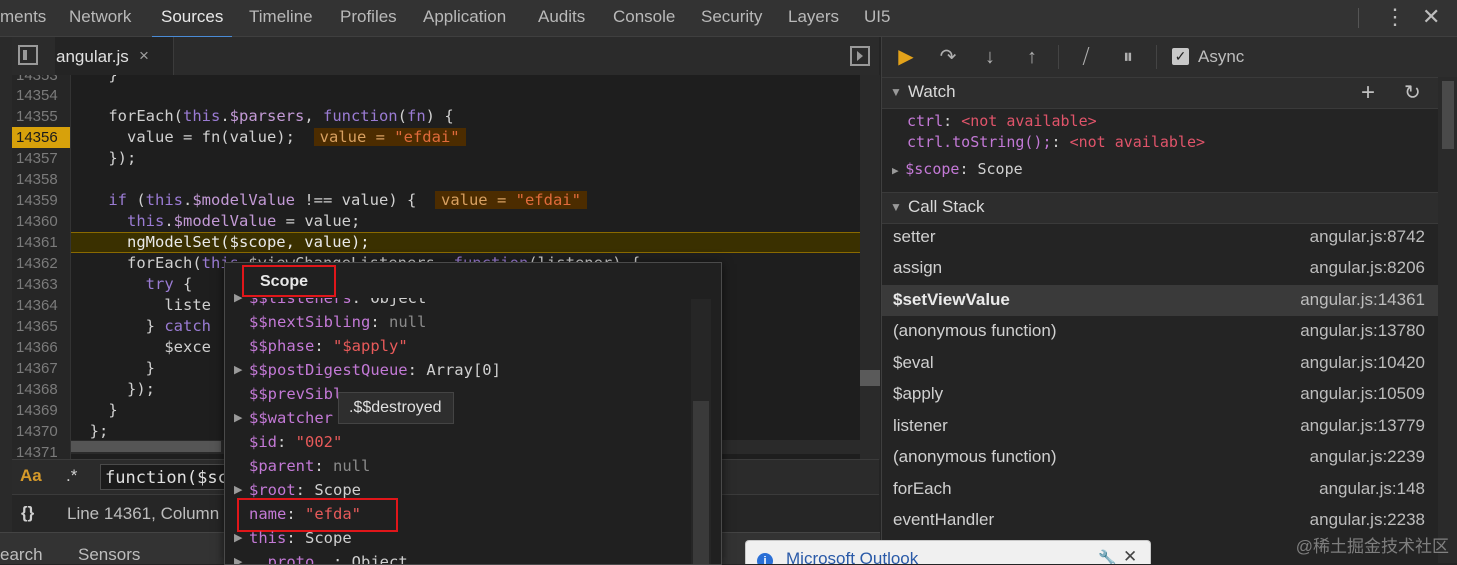 The image size is (1457, 565). What do you see at coordinates (37, 389) in the screenshot?
I see `line-number: 14368` at bounding box center [37, 389].